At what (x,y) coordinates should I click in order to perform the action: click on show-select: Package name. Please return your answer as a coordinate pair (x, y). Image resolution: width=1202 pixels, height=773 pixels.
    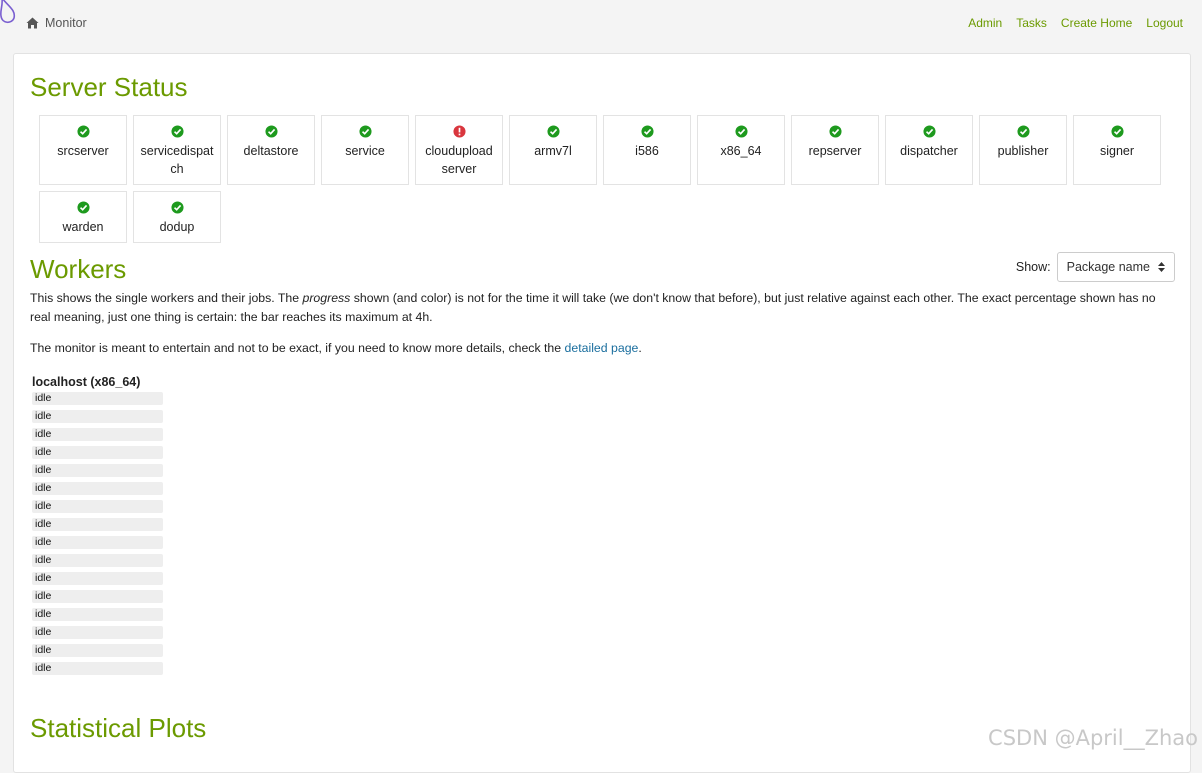
    Looking at the image, I should click on (1115, 267).